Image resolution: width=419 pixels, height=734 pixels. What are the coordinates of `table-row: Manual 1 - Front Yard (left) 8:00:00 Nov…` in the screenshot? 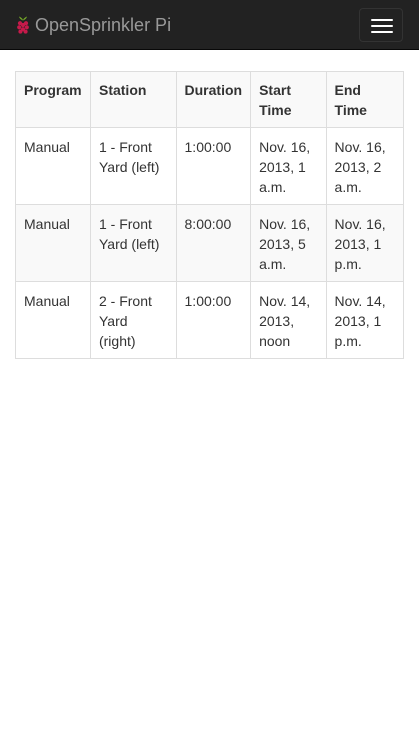 It's located at (210, 243).